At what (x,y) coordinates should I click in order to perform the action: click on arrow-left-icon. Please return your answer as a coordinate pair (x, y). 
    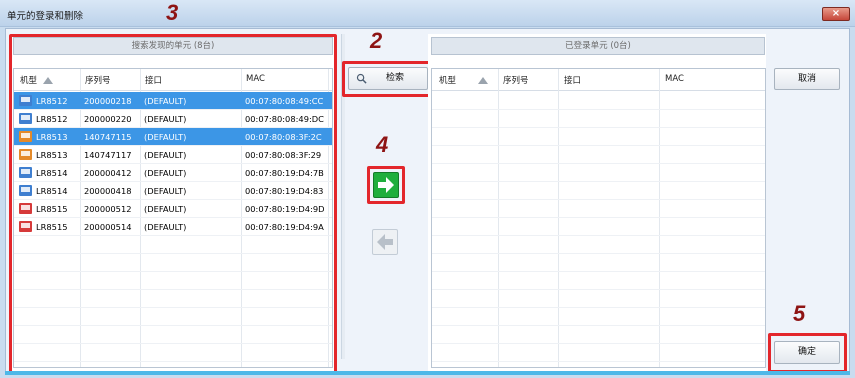
    Looking at the image, I should click on (385, 242).